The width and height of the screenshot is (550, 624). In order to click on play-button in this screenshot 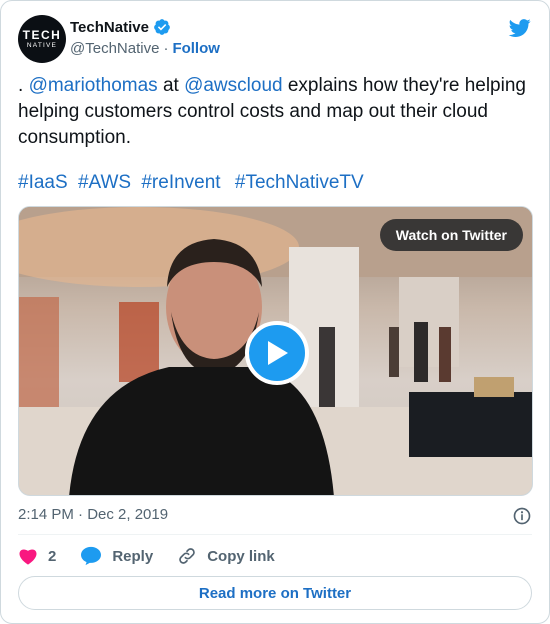, I will do `click(277, 353)`.